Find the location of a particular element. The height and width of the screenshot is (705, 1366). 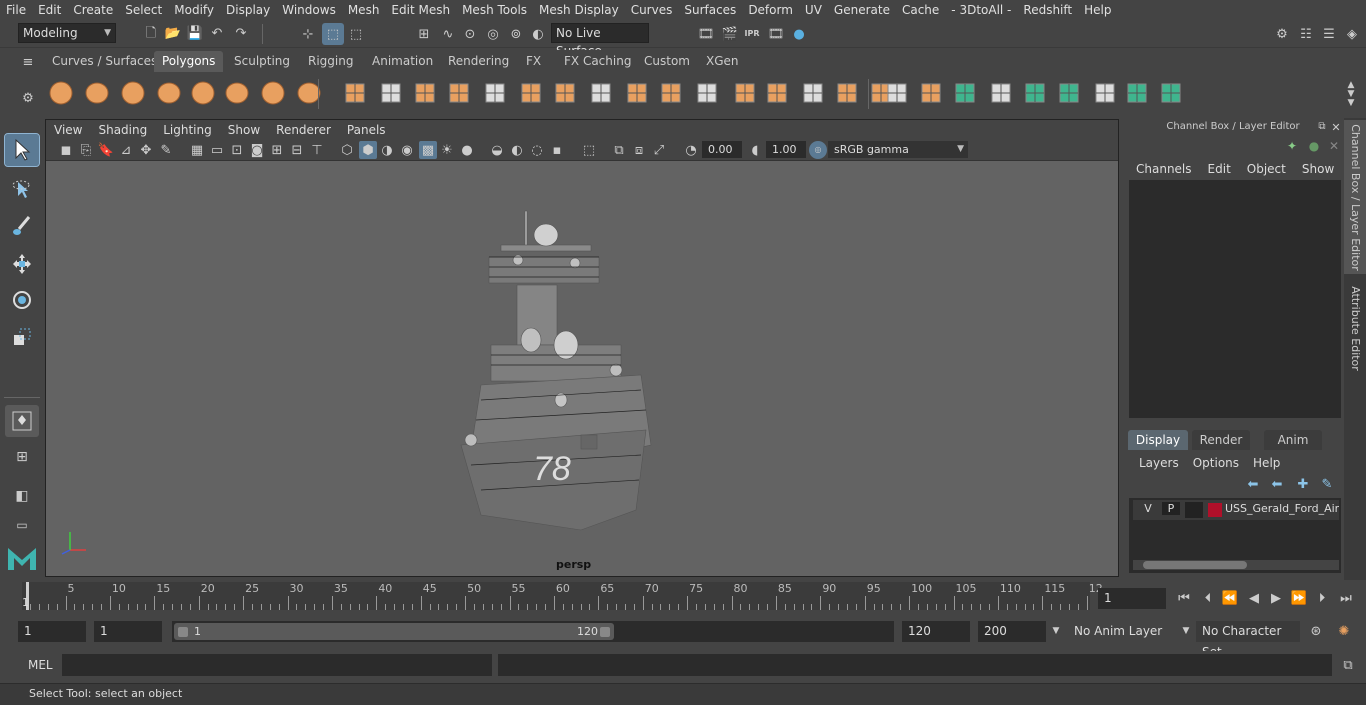

shelf-insert-edge-loop-button is located at coordinates (777, 93).